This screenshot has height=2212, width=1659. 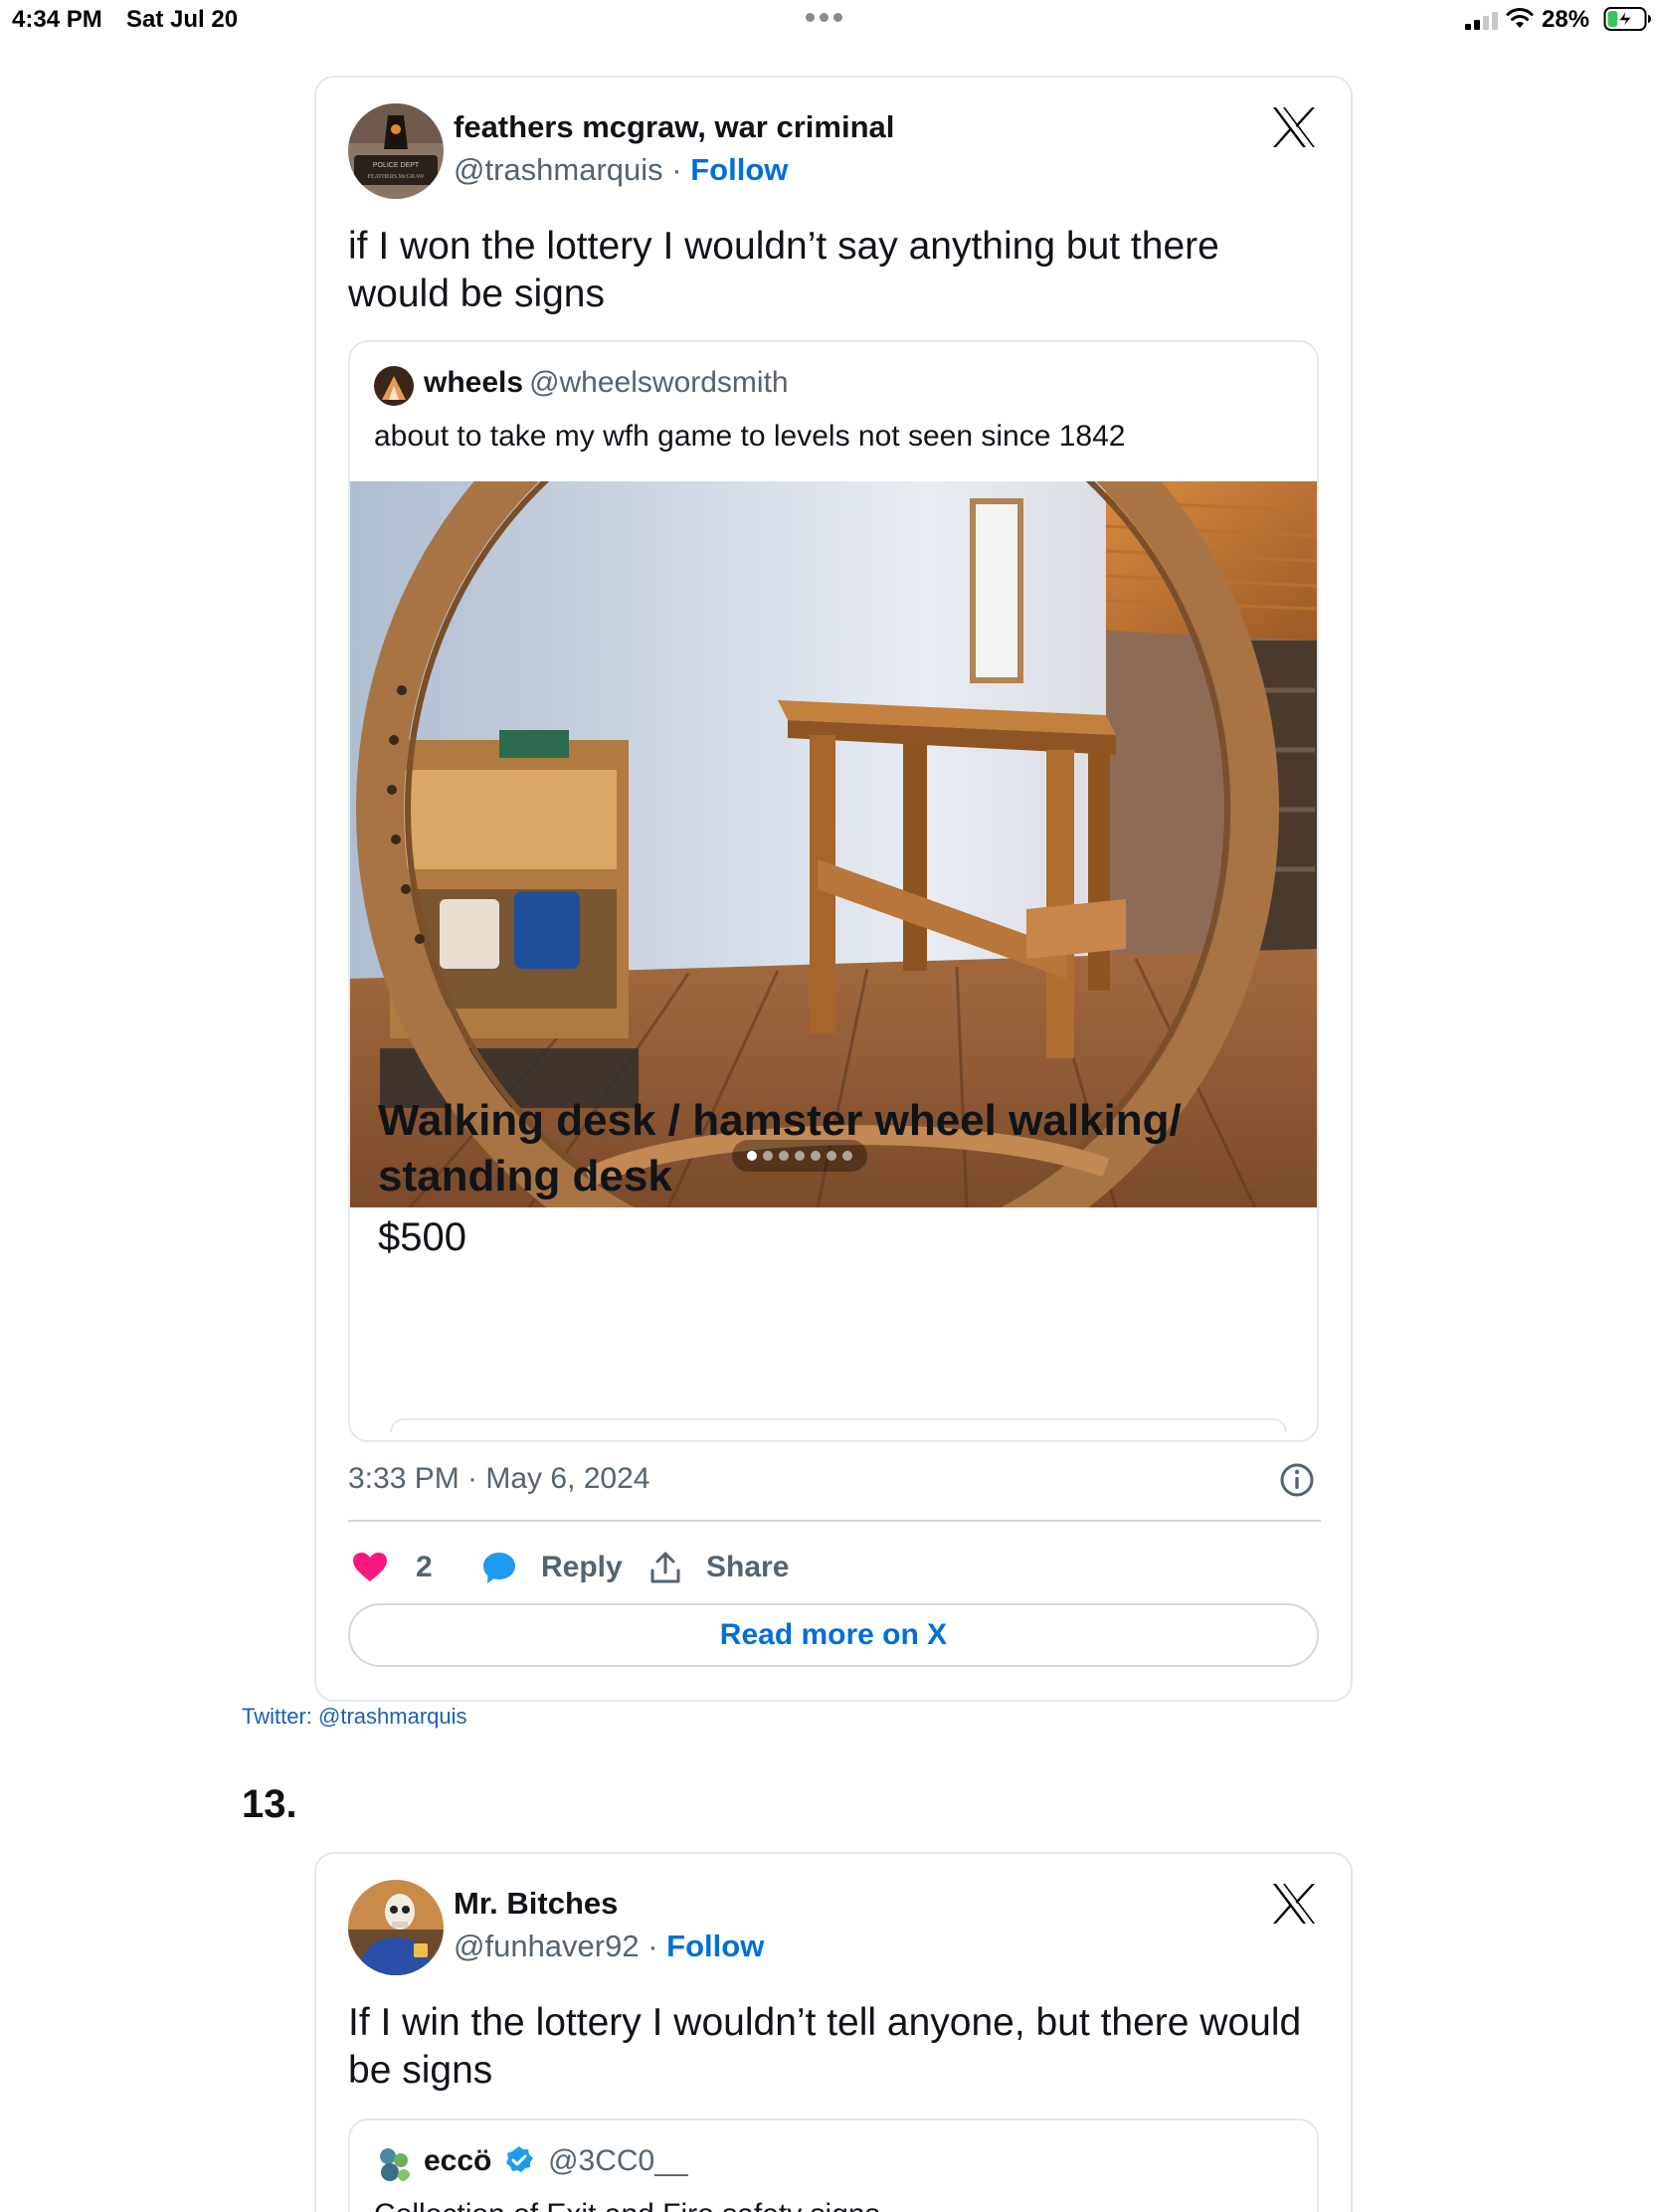 What do you see at coordinates (1627, 19) in the screenshot?
I see `battery-charging-icon` at bounding box center [1627, 19].